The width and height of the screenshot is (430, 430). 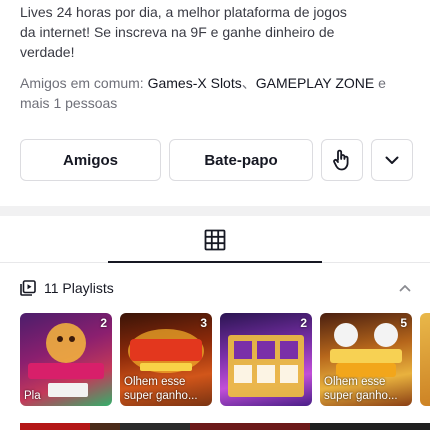 I want to click on mutual-more: mais 1 pessoas, so click(x=69, y=103).